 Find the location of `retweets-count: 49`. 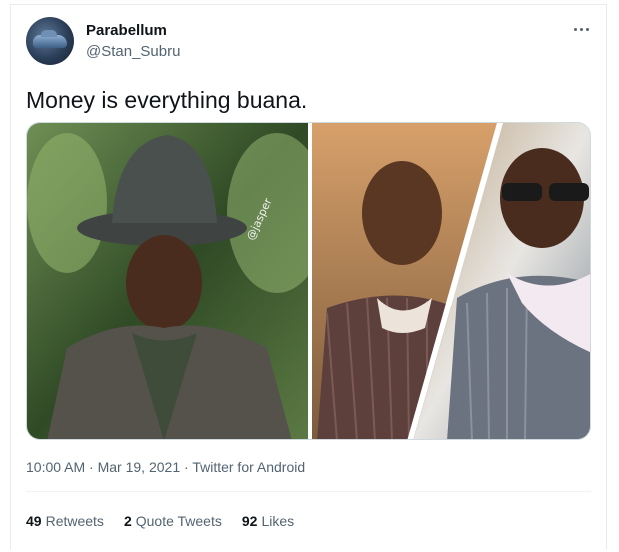

retweets-count: 49 is located at coordinates (34, 521).